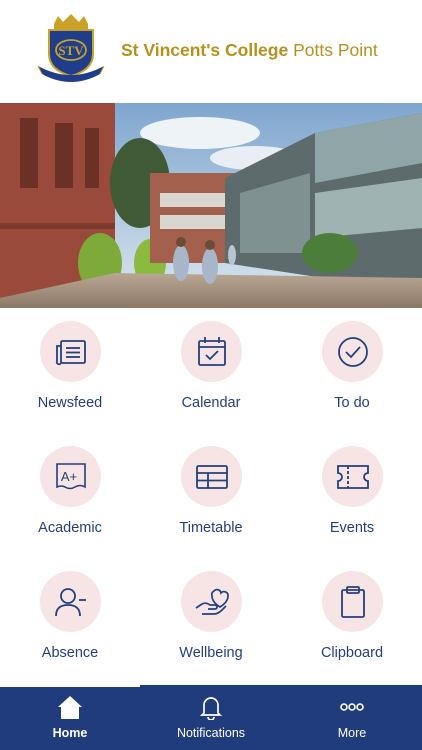  I want to click on tile-label: Absence, so click(70, 653).